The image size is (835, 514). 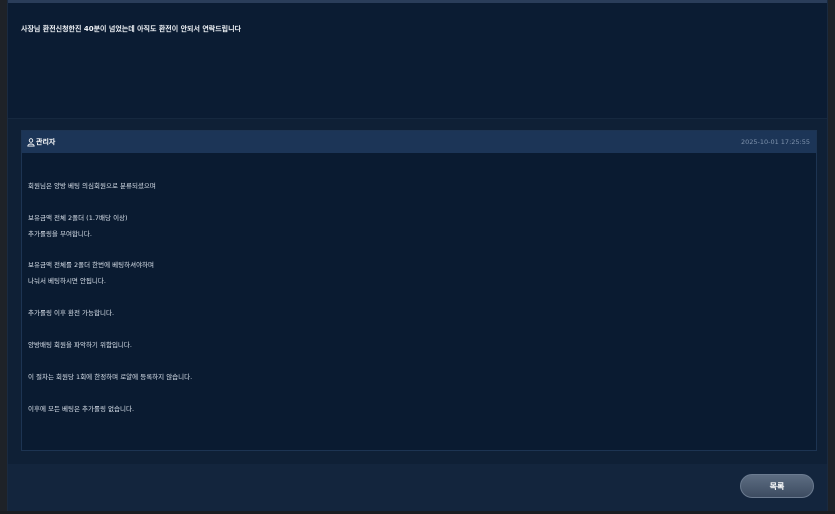 What do you see at coordinates (71, 313) in the screenshot?
I see `answer-line: 추가롤링 이후 환전 가능합니다.` at bounding box center [71, 313].